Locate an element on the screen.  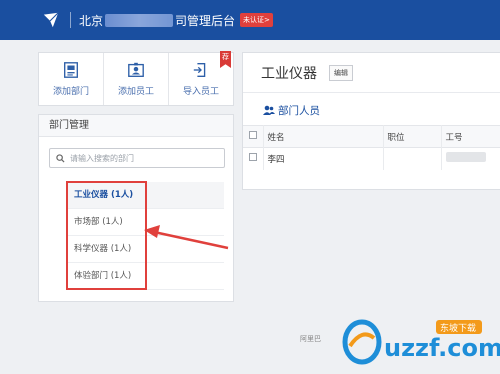
add-employee-button: 添加员工 is located at coordinates (136, 79).